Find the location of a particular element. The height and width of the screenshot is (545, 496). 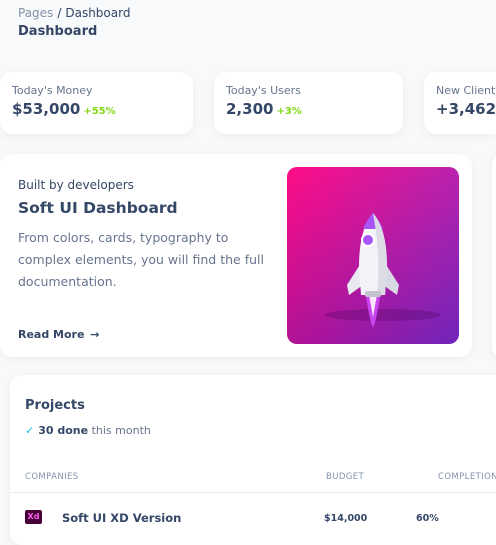

project-name: Soft UI XD Version is located at coordinates (122, 518).